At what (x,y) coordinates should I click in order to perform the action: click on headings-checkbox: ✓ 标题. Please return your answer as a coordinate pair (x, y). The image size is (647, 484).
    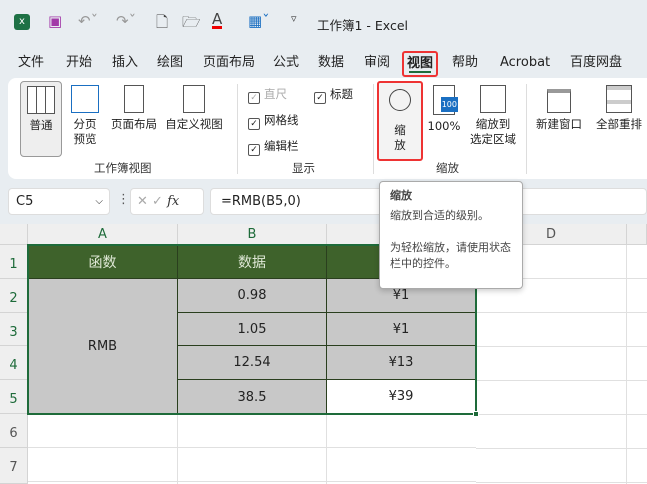
    Looking at the image, I should click on (333, 95).